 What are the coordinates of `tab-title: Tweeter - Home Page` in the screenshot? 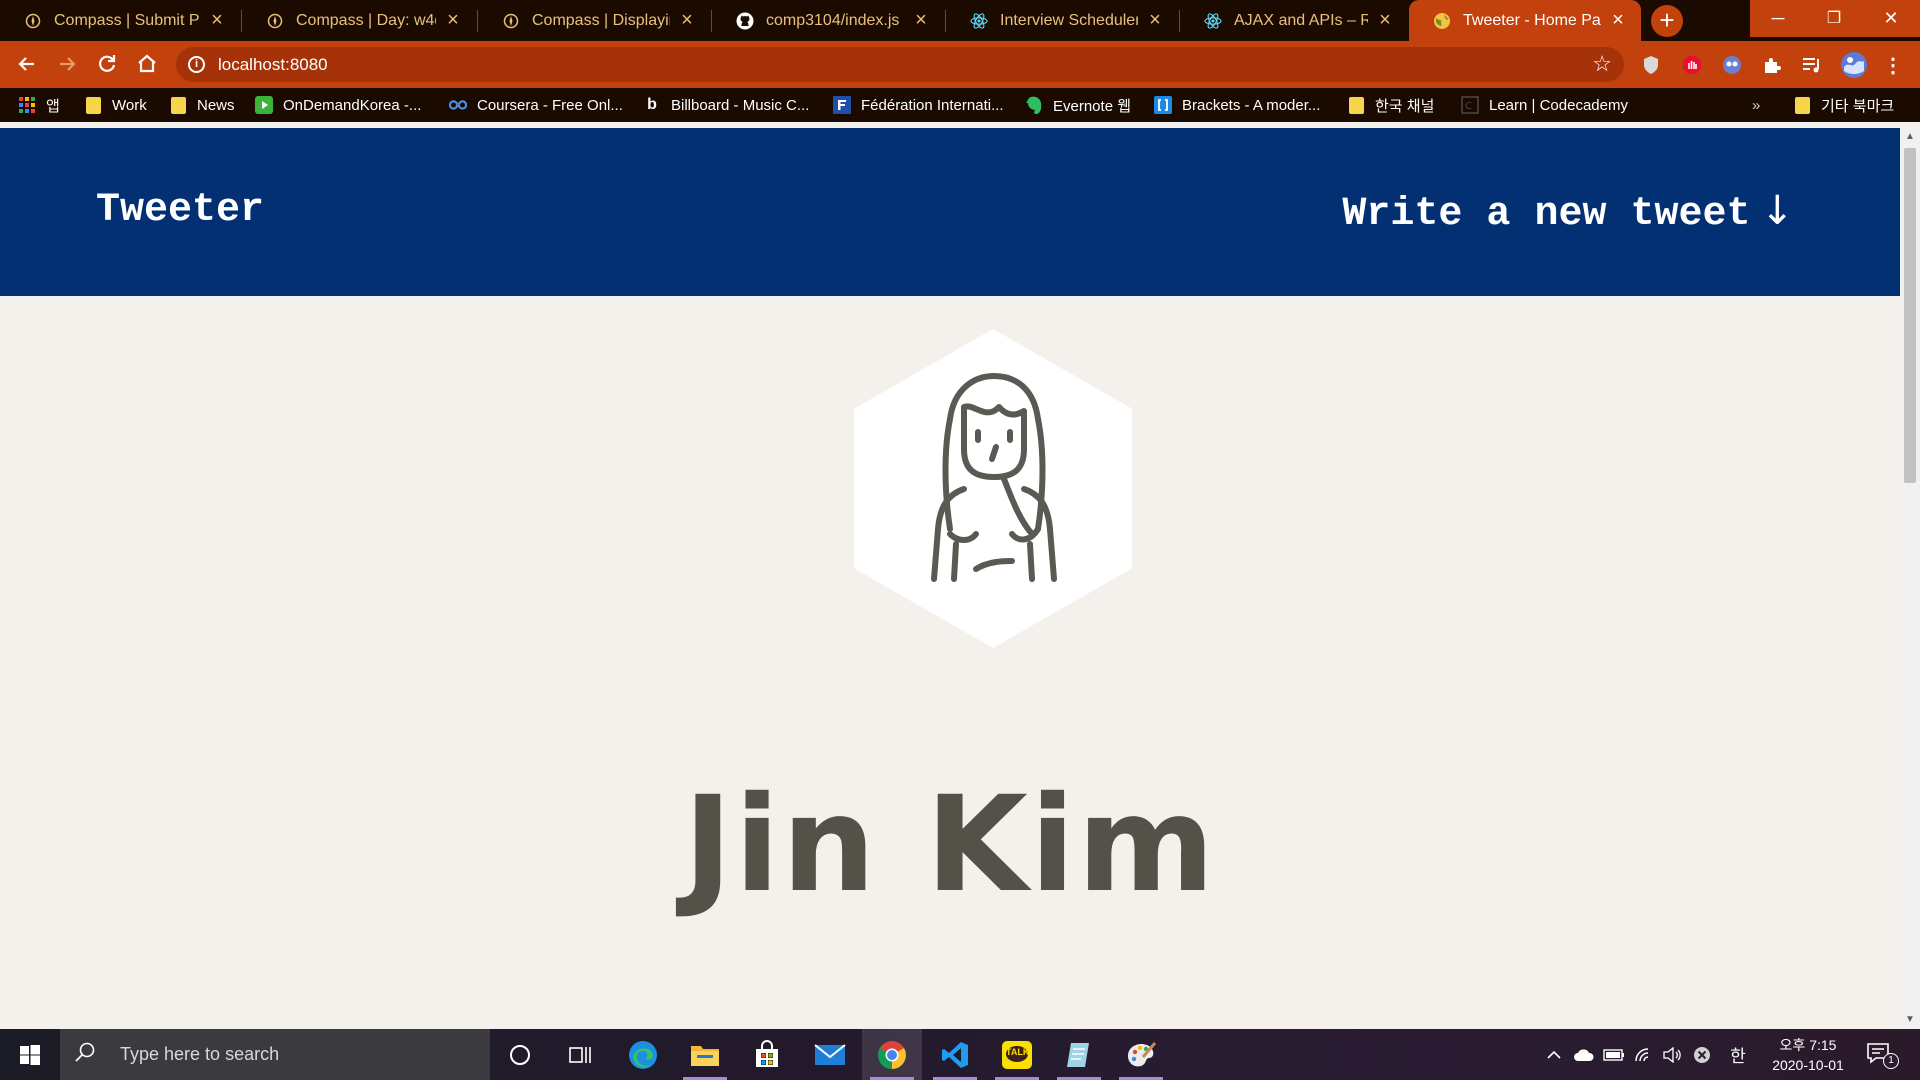 It's located at (1532, 20).